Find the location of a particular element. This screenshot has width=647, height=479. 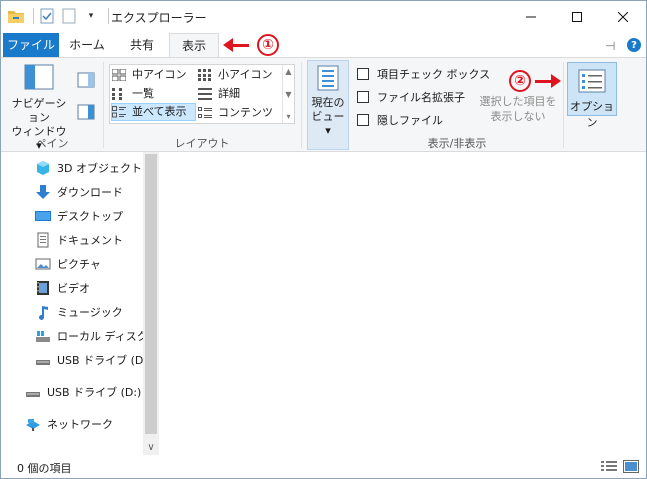

nav-item-label: ミュージック is located at coordinates (90, 312).